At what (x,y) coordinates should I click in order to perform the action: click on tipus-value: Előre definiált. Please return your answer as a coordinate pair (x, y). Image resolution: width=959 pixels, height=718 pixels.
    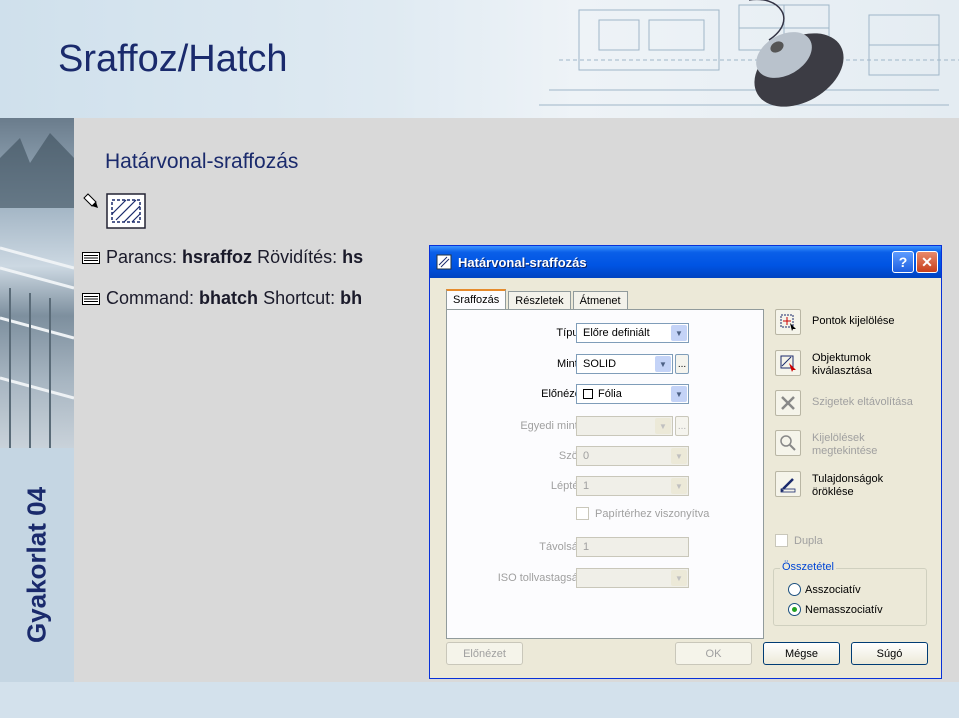
    Looking at the image, I should click on (616, 333).